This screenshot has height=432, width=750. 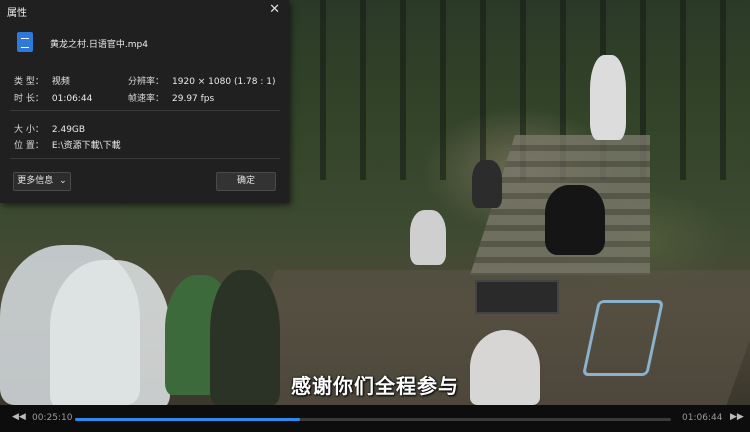 I want to click on type-row: 类 型： 视频, so click(x=42, y=80).